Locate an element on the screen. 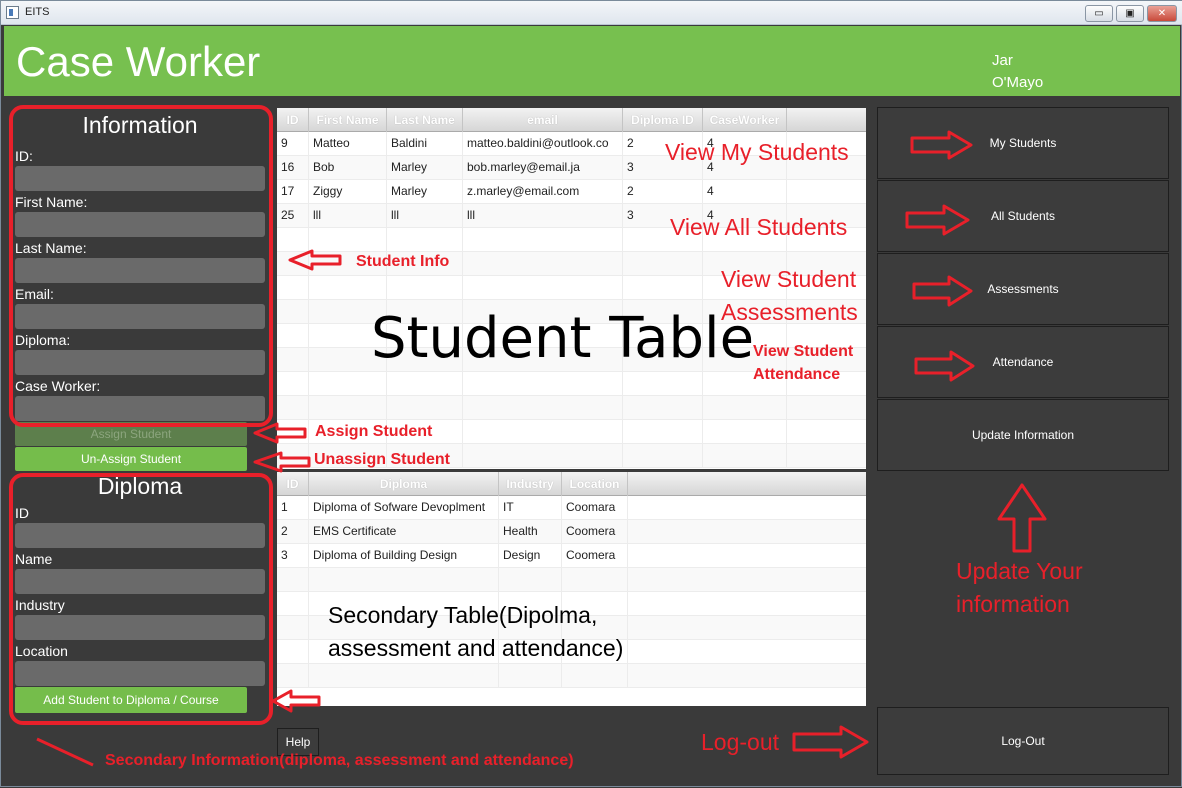 The width and height of the screenshot is (1182, 788). unassign-student-button: Un-Assign Student is located at coordinates (131, 459).